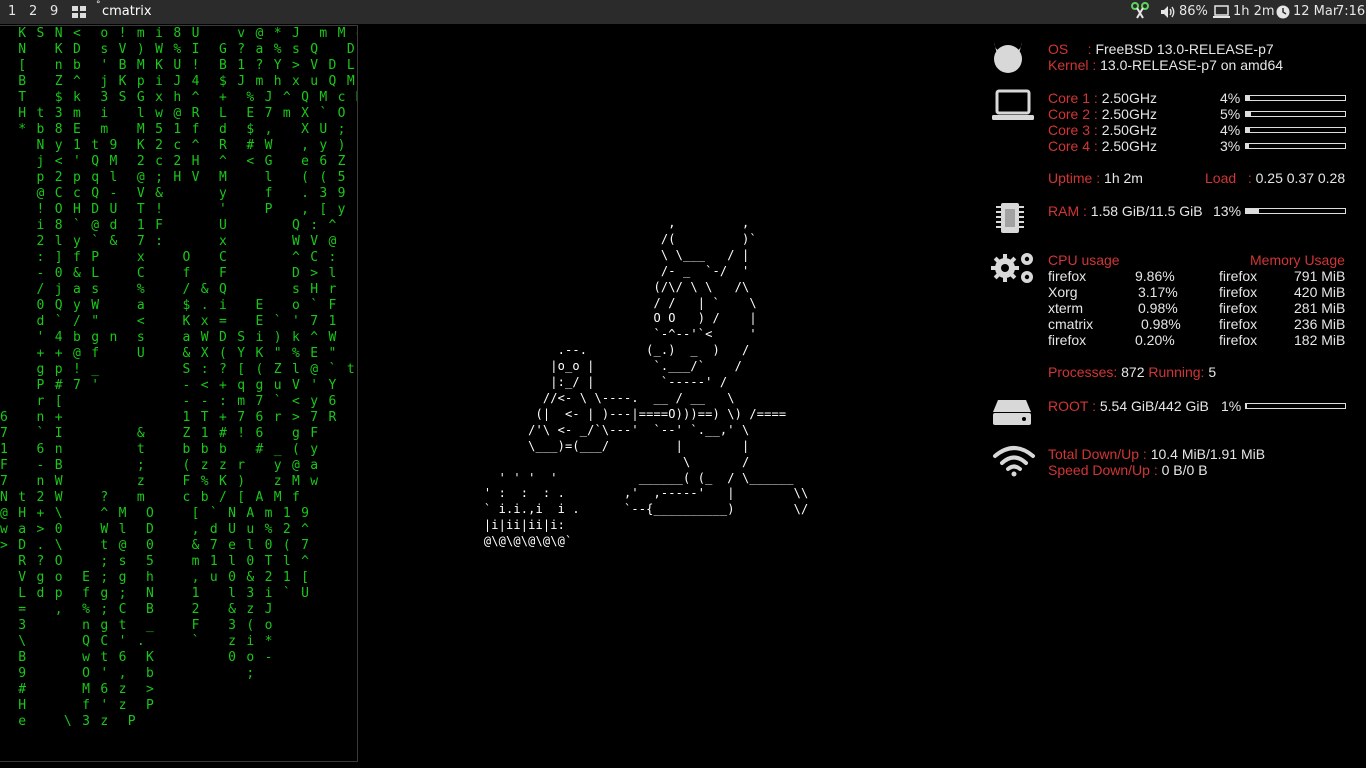  What do you see at coordinates (1161, 324) in the screenshot?
I see `cpu-proc-4-val: 0.98%` at bounding box center [1161, 324].